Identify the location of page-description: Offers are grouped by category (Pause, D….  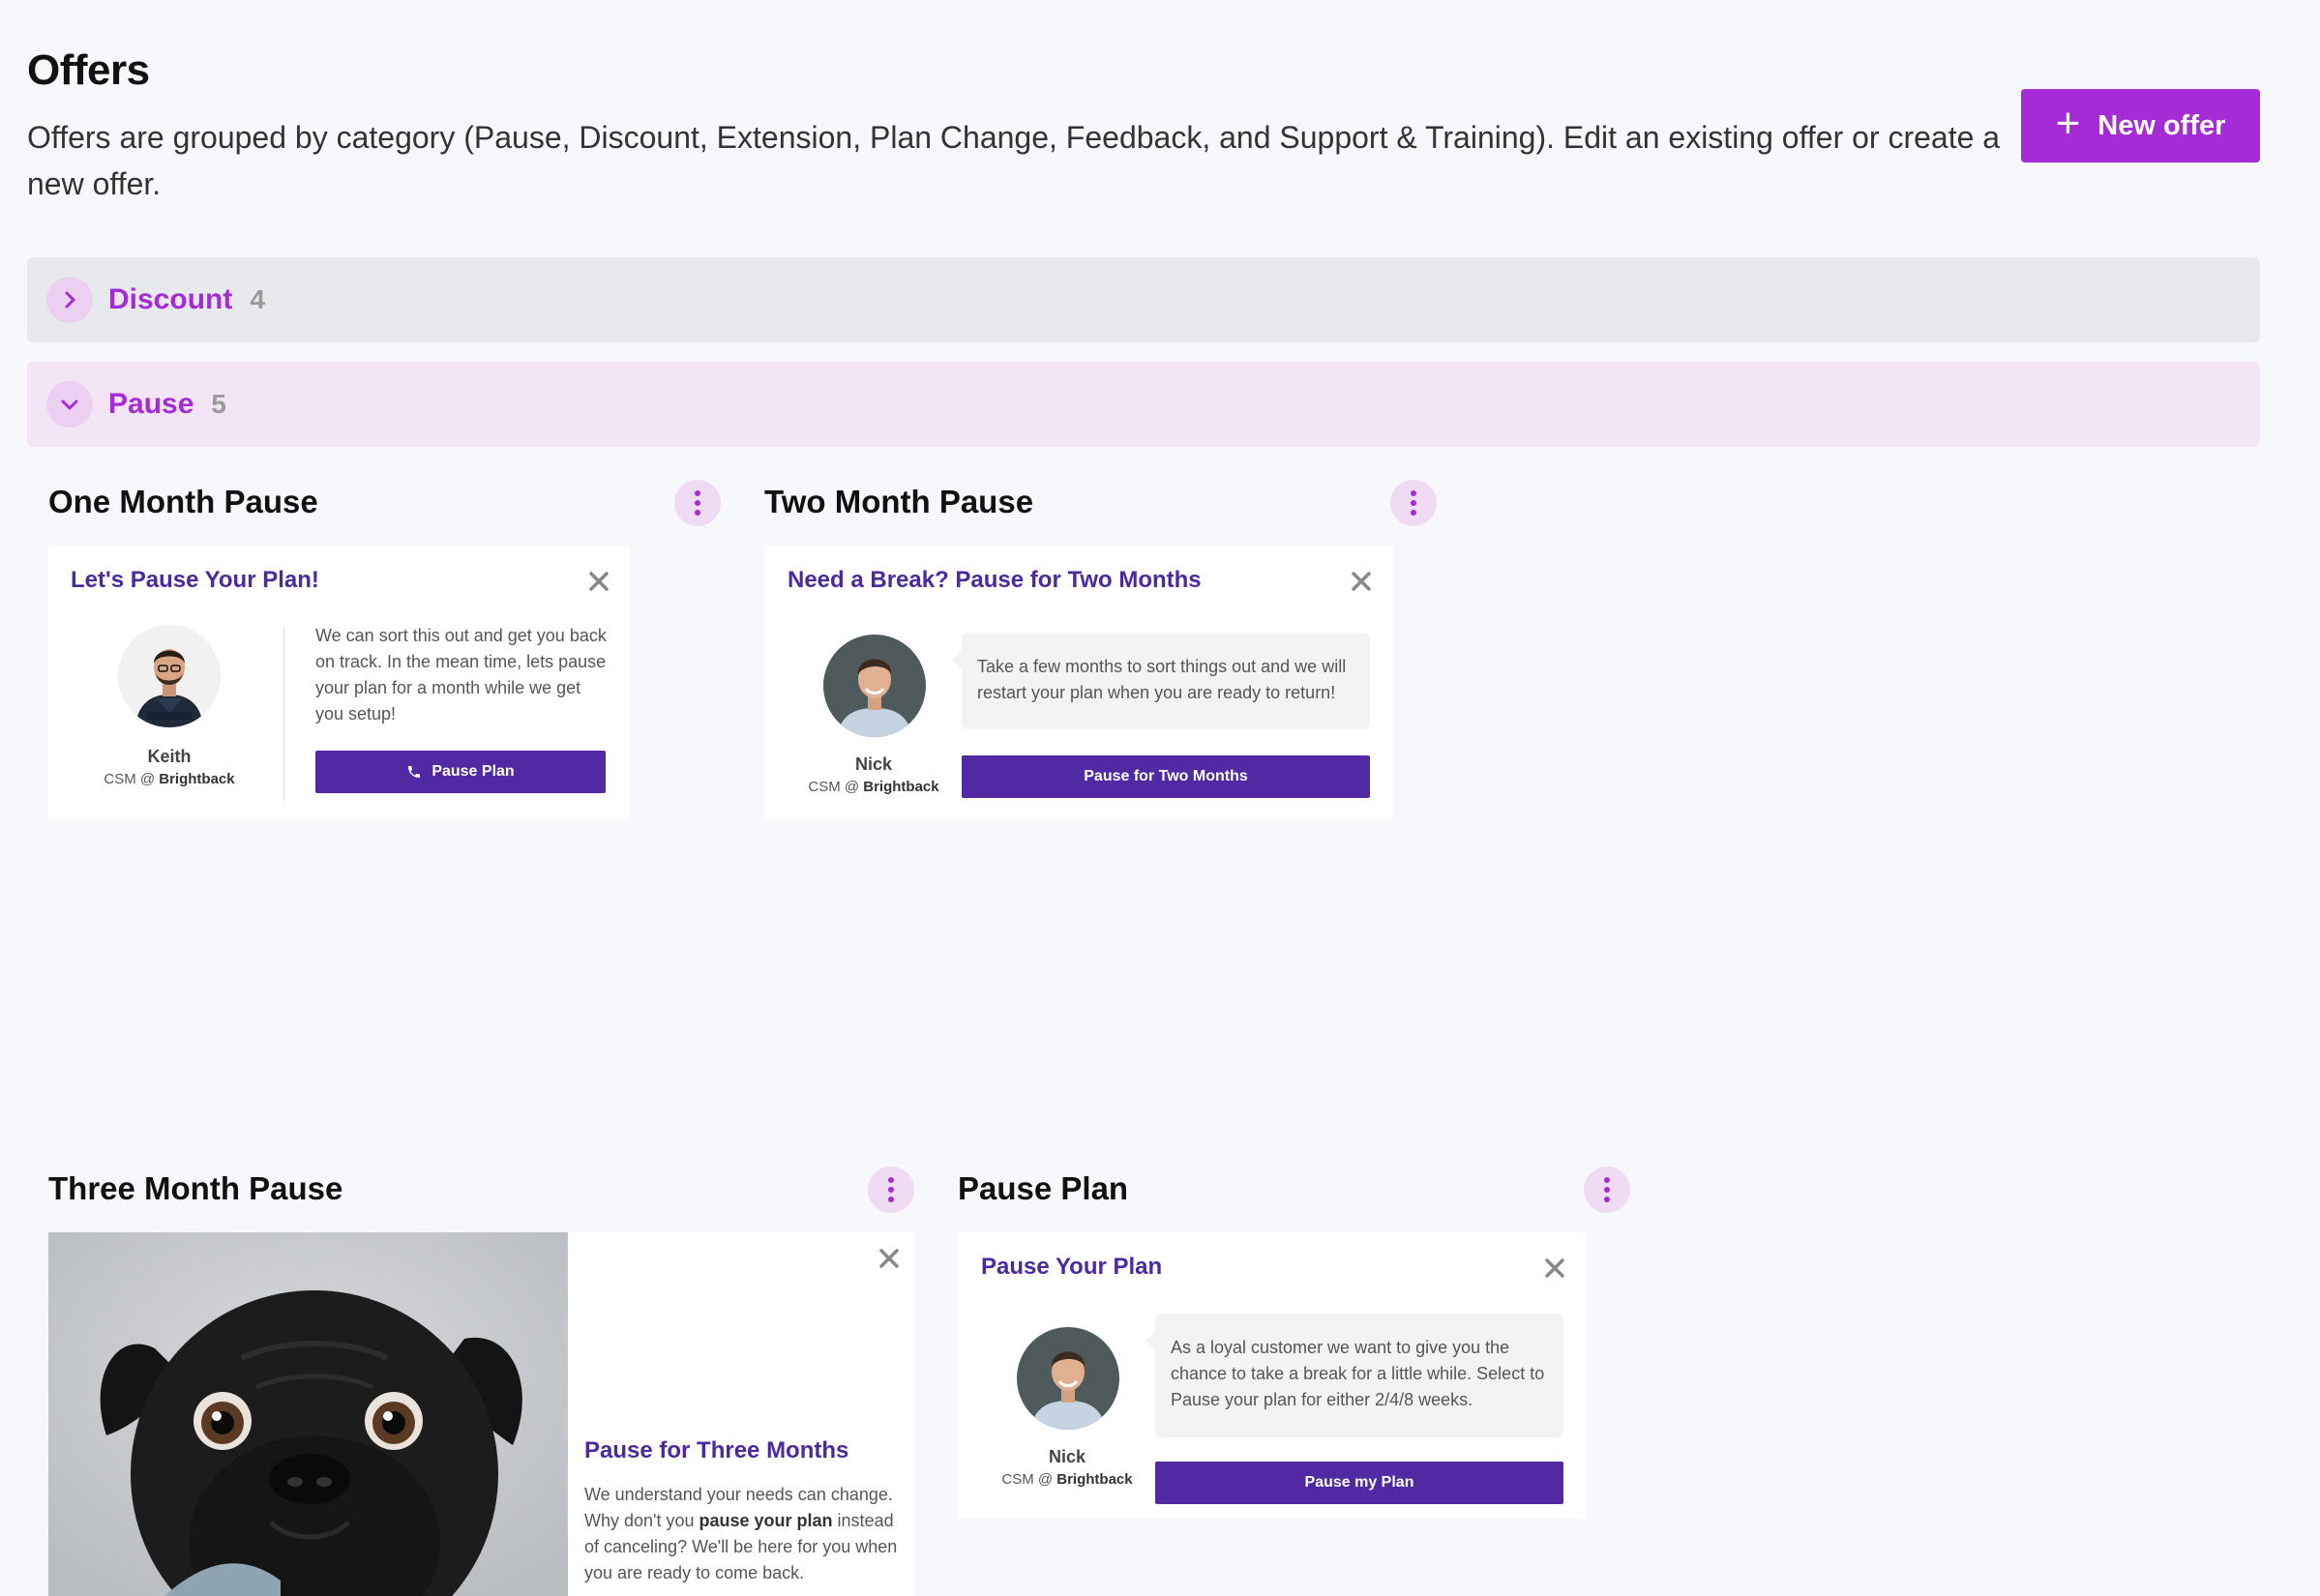
(1014, 160).